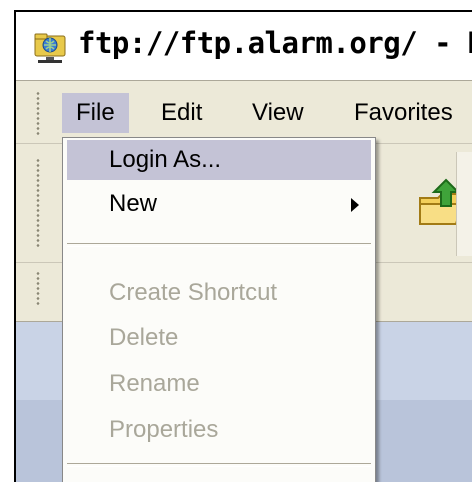 The height and width of the screenshot is (482, 472). What do you see at coordinates (38, 113) in the screenshot?
I see `menubar-grip` at bounding box center [38, 113].